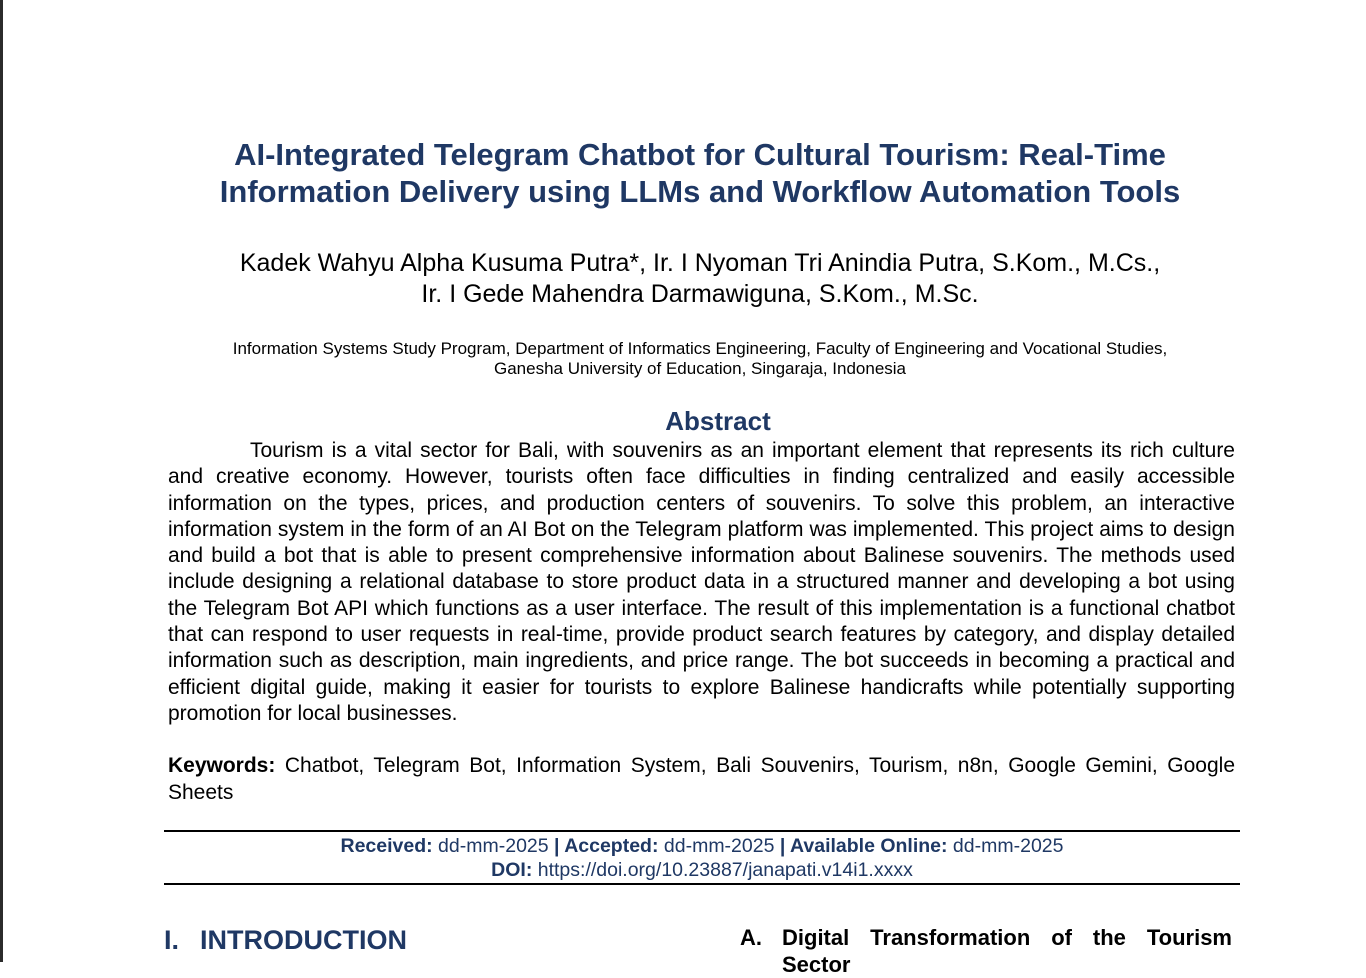 The height and width of the screenshot is (978, 1366). I want to click on abstract-heading: Abstract, so click(718, 421).